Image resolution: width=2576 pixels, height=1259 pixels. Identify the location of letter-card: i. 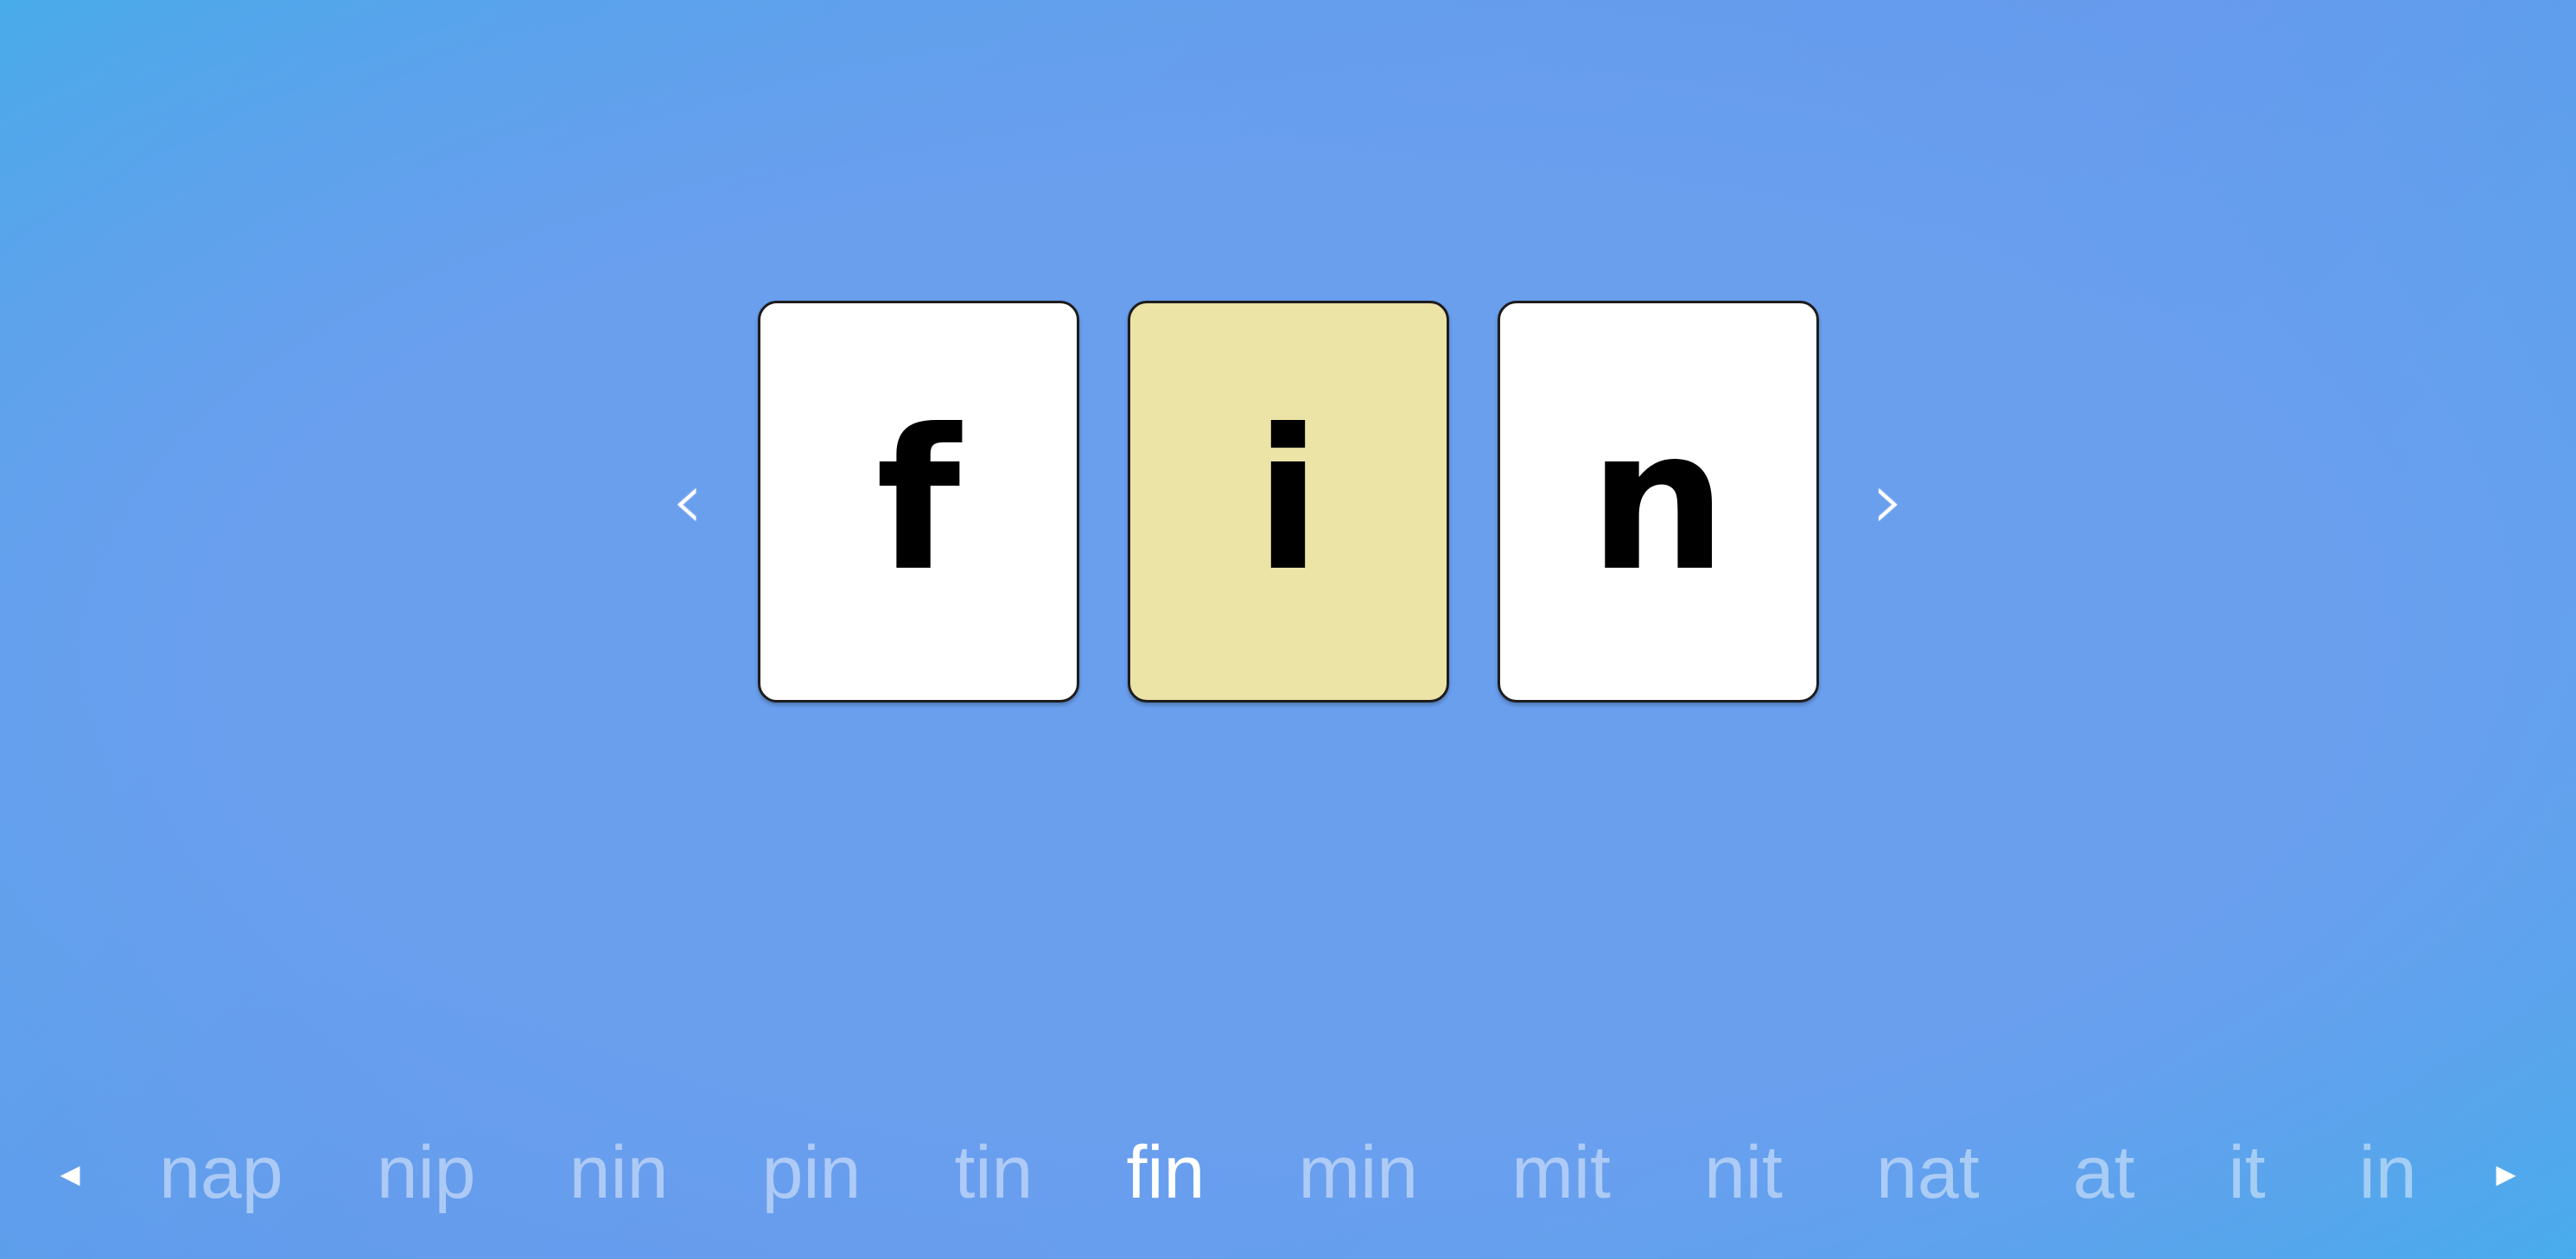
(1288, 501).